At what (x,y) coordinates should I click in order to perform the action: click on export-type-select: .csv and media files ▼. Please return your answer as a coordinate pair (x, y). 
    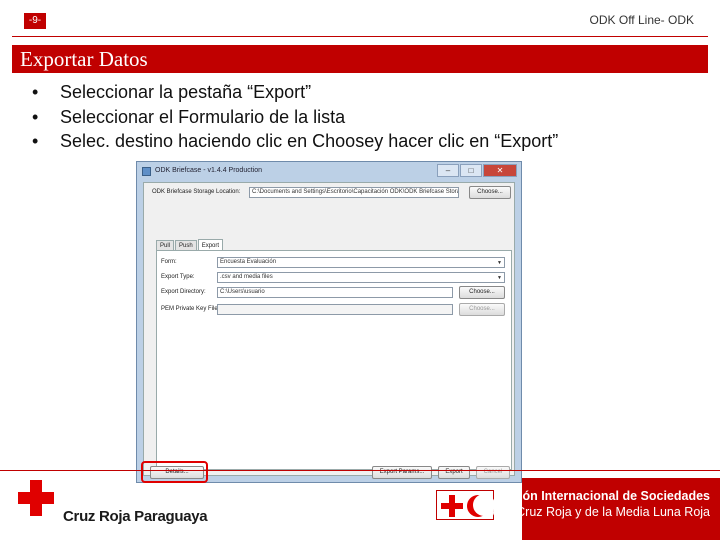
    Looking at the image, I should click on (361, 277).